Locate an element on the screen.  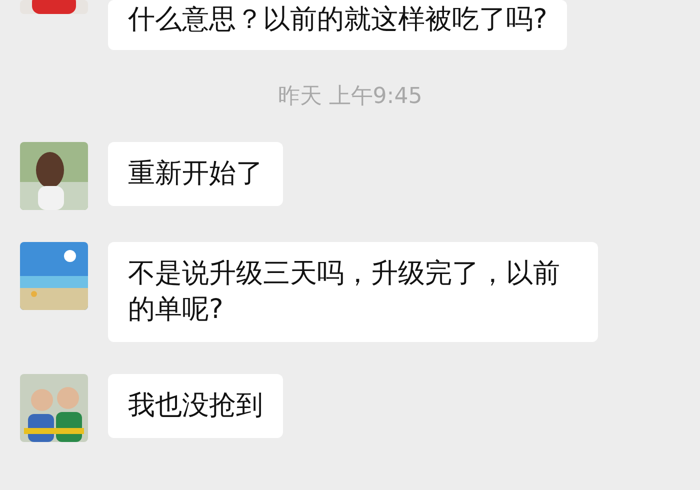
timestamp: 昨天 上午9:45 is located at coordinates (350, 97).